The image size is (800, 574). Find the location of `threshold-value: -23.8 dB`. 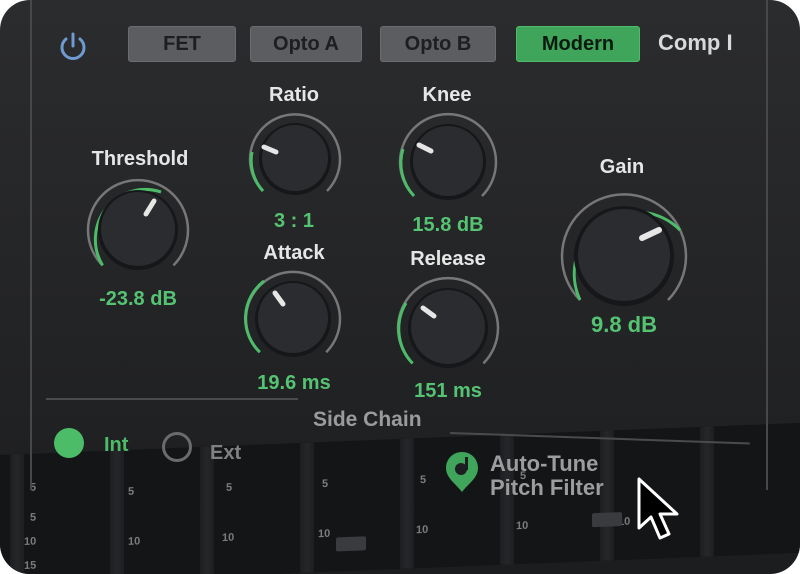

threshold-value: -23.8 dB is located at coordinates (138, 299).